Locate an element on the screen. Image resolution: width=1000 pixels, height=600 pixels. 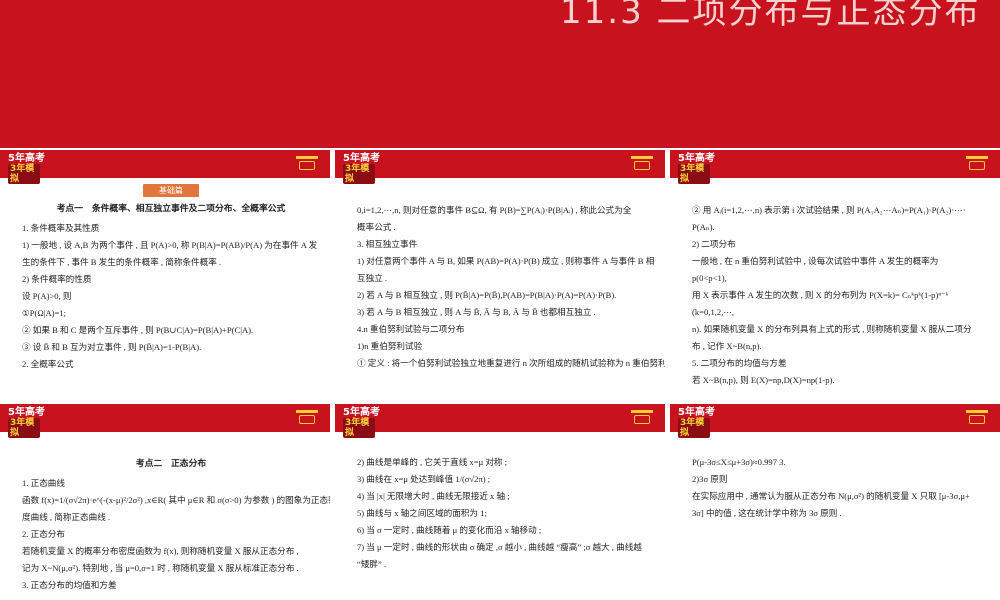
text-line: 2) 条件概率的性质 is located at coordinates (57, 279).